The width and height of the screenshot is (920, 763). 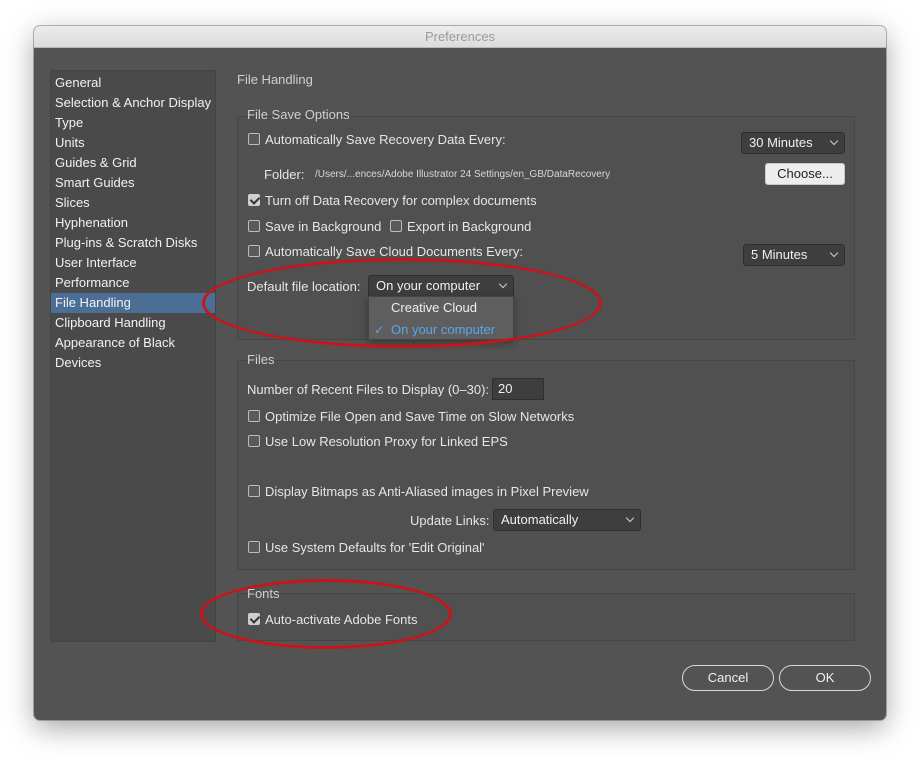 What do you see at coordinates (375, 547) in the screenshot?
I see `system-defaults-label: Use System Defaults for 'Edit Original'` at bounding box center [375, 547].